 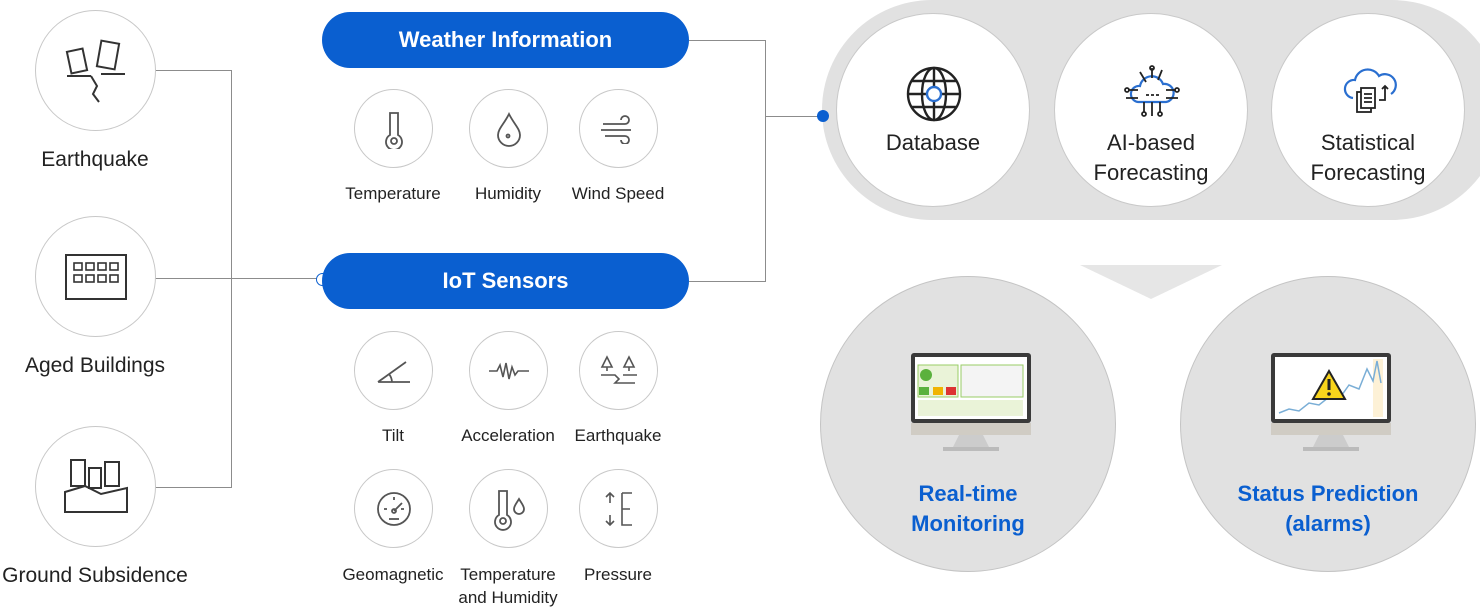 I want to click on thermometer-icon, so click(x=393, y=130).